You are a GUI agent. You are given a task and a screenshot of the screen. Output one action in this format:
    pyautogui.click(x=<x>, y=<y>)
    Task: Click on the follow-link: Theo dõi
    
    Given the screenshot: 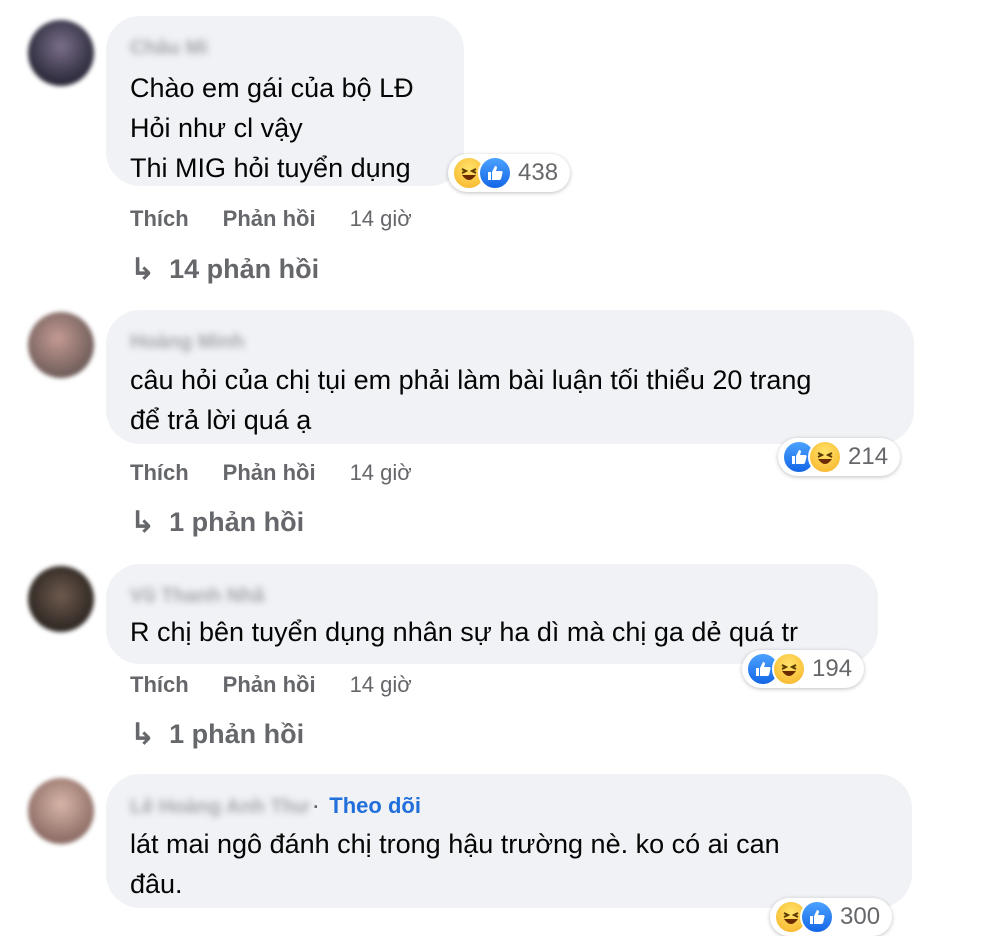 What is the action you would take?
    pyautogui.click(x=375, y=805)
    